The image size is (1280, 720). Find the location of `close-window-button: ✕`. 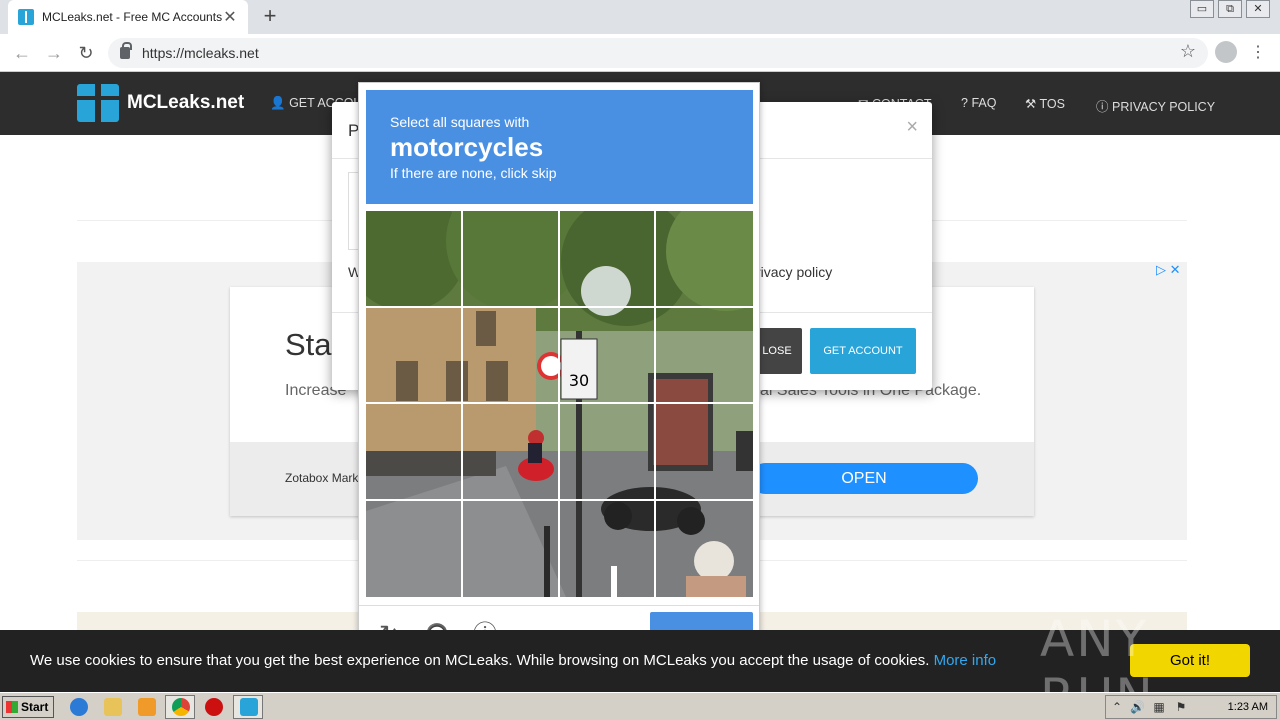

close-window-button: ✕ is located at coordinates (1258, 9).